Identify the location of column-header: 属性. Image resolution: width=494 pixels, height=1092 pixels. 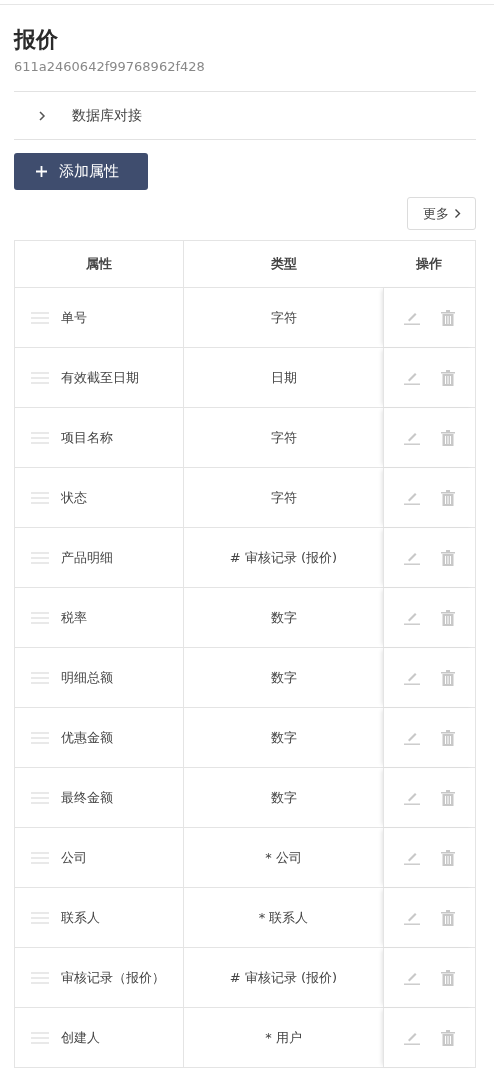
(99, 264).